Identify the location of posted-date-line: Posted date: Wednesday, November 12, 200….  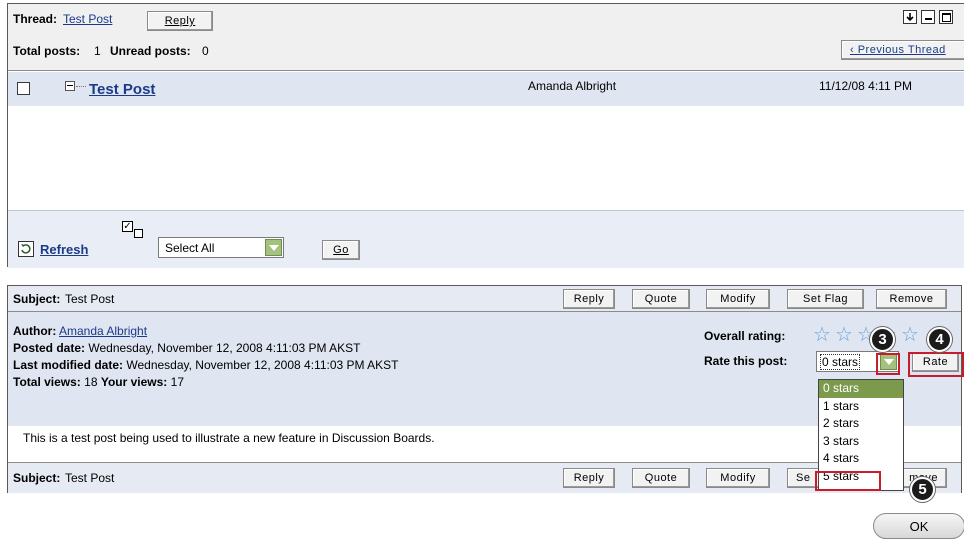
(187, 348).